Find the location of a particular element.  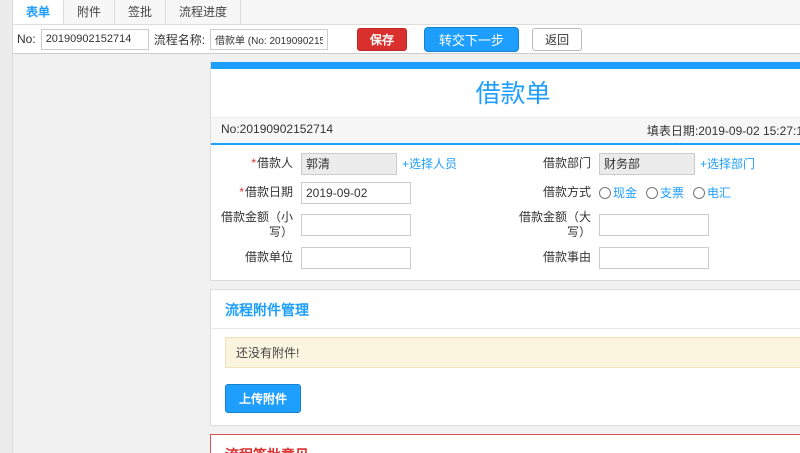

wire-radio is located at coordinates (699, 192).